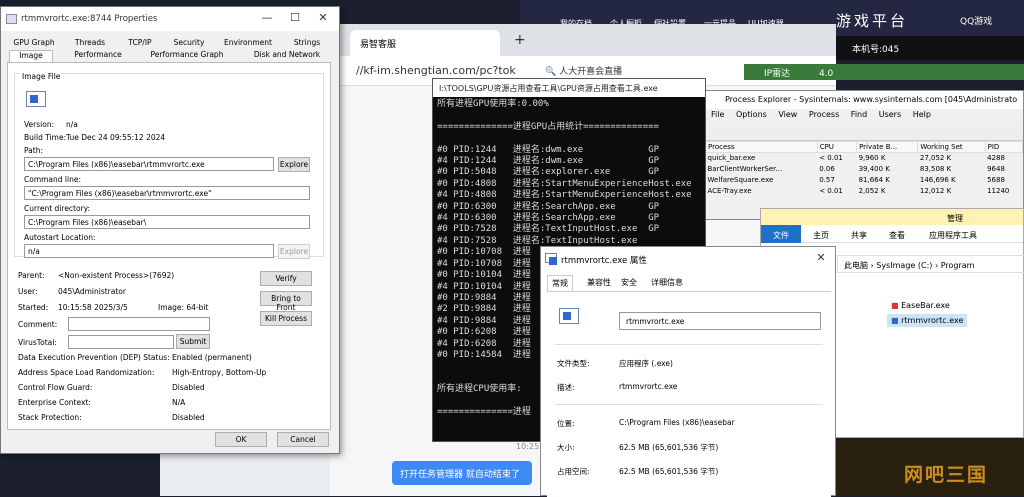 The width and height of the screenshot is (1024, 497). What do you see at coordinates (139, 324) in the screenshot?
I see `comment-field` at bounding box center [139, 324].